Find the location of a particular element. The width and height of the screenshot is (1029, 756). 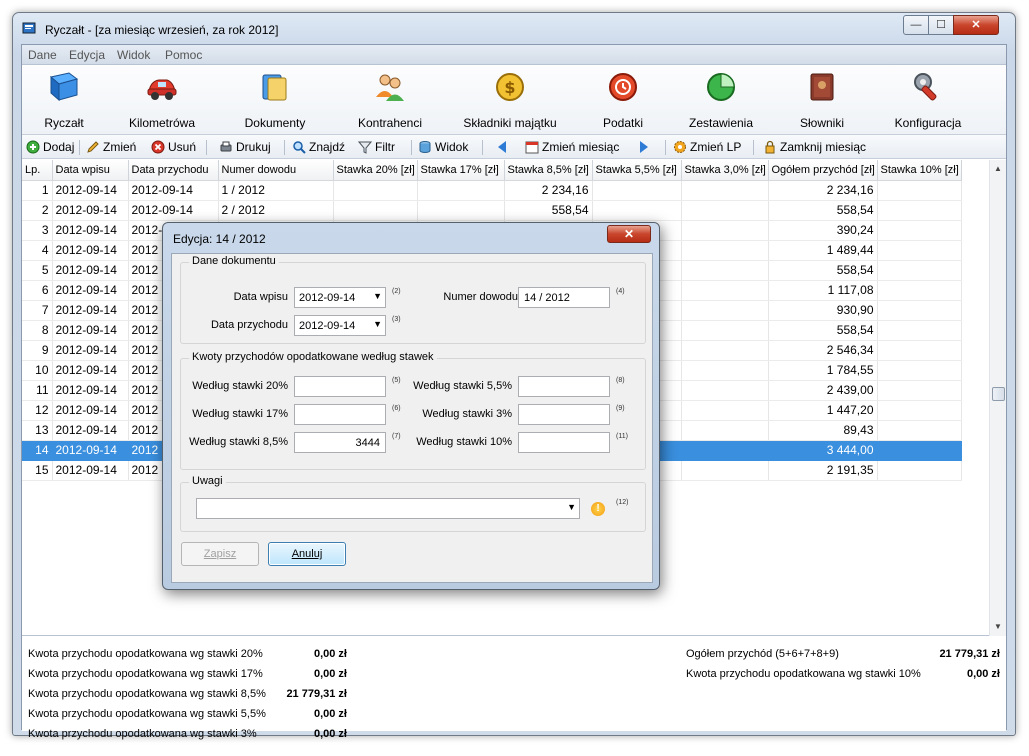

zestawienia-button: Zestawienia is located at coordinates (721, 100).